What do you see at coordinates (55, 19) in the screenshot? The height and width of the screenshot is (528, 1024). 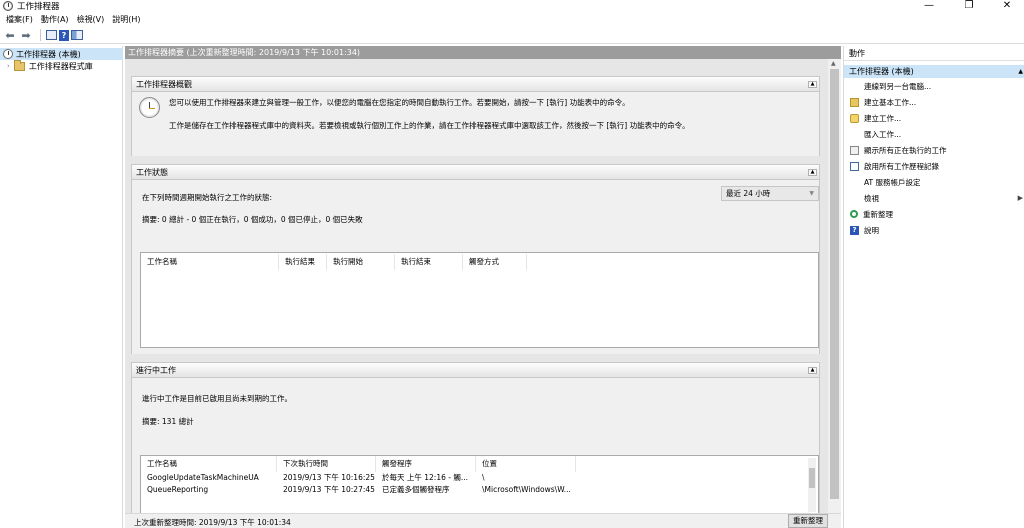 I see `menu-action: 動作(A)` at bounding box center [55, 19].